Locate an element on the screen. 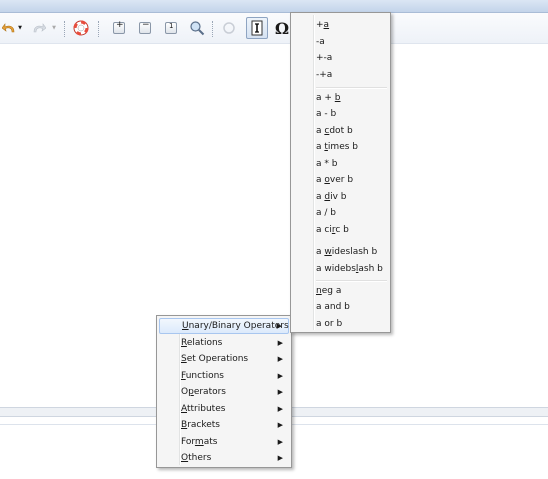 Image resolution: width=548 pixels, height=479 pixels. submenu-item-label: a / b is located at coordinates (326, 213).